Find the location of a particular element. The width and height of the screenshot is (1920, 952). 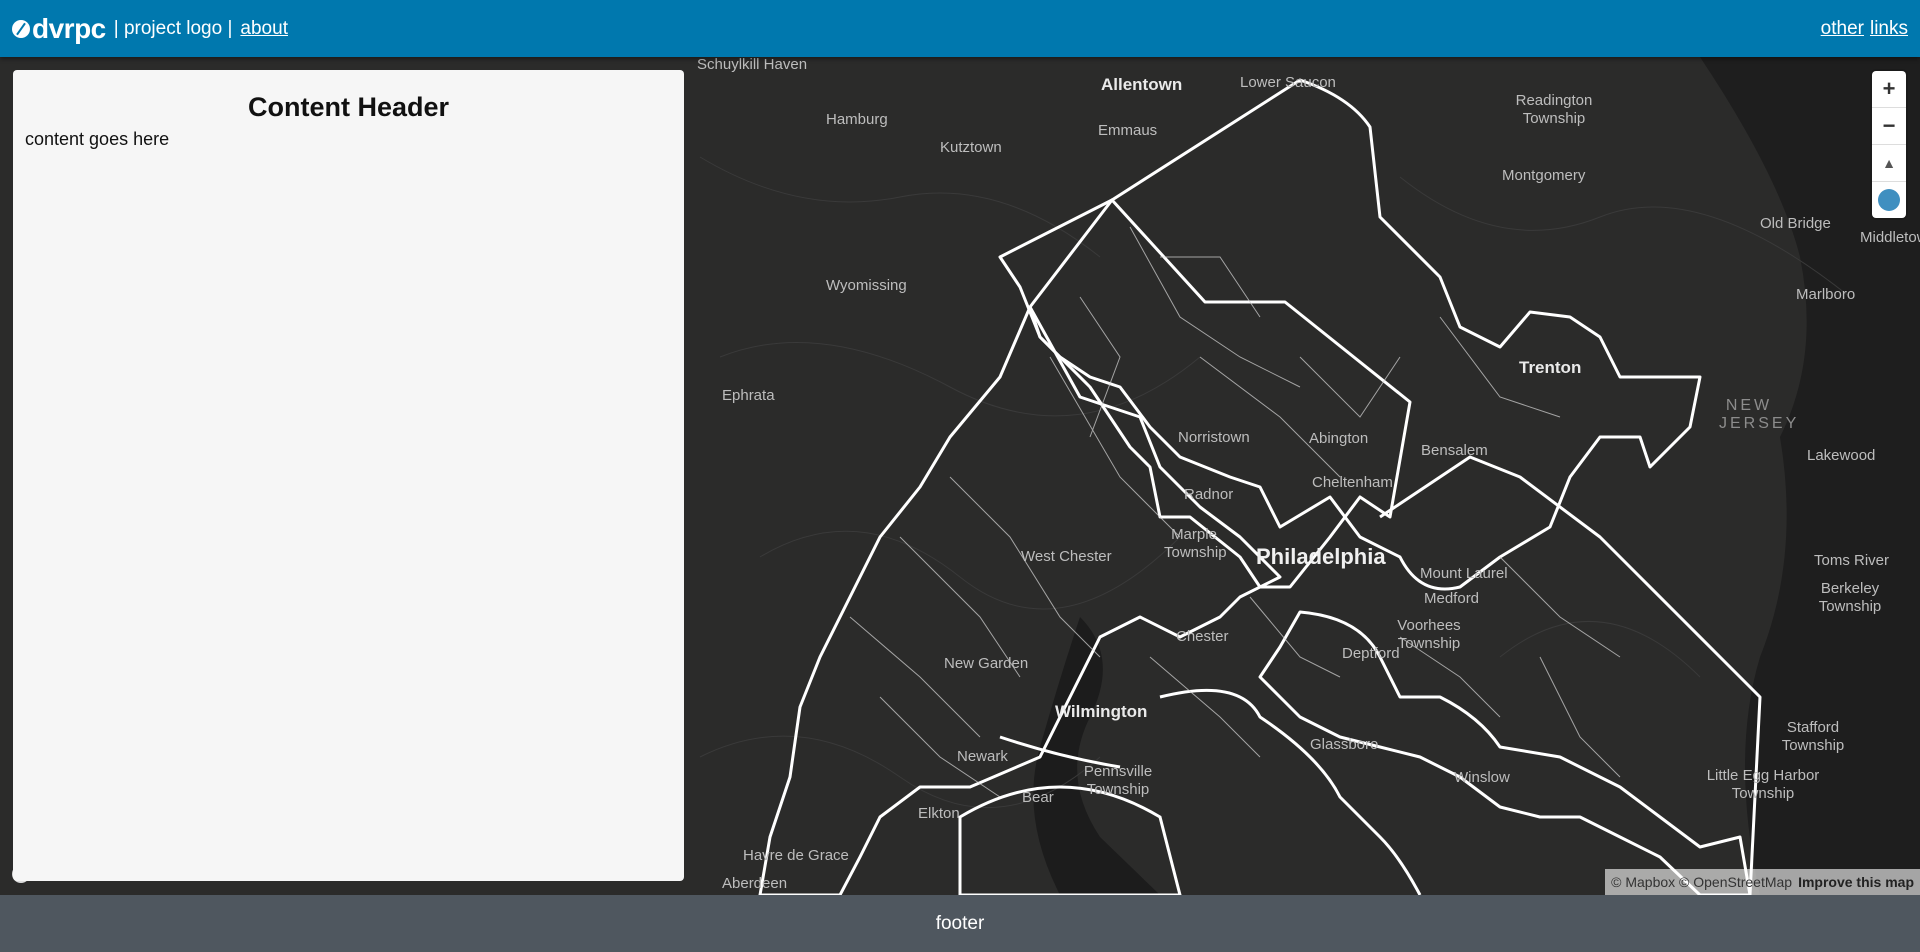

map-label: Schuylkill Haven is located at coordinates (752, 65).